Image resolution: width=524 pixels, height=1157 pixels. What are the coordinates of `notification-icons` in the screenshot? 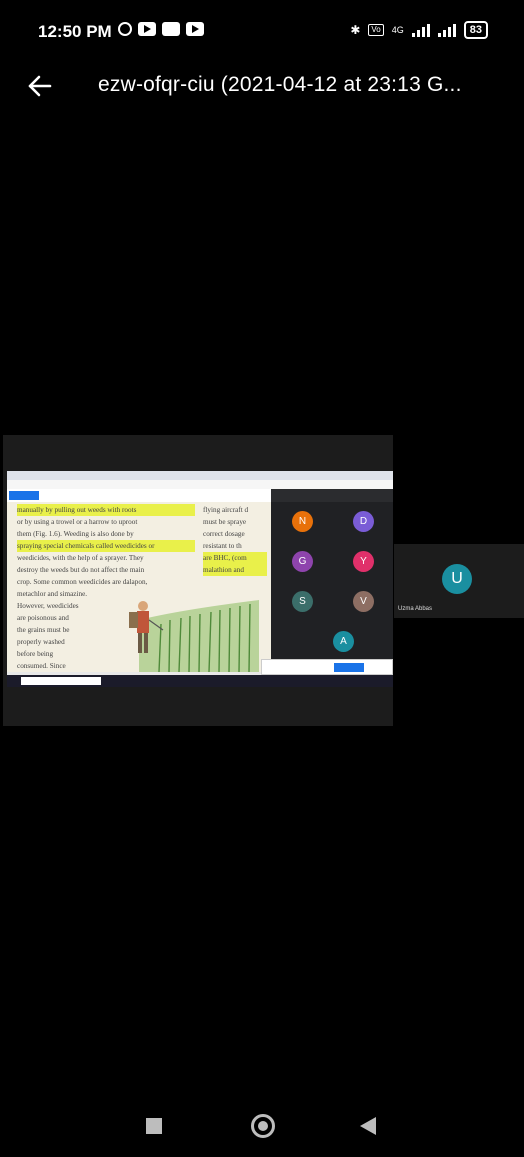 It's located at (161, 29).